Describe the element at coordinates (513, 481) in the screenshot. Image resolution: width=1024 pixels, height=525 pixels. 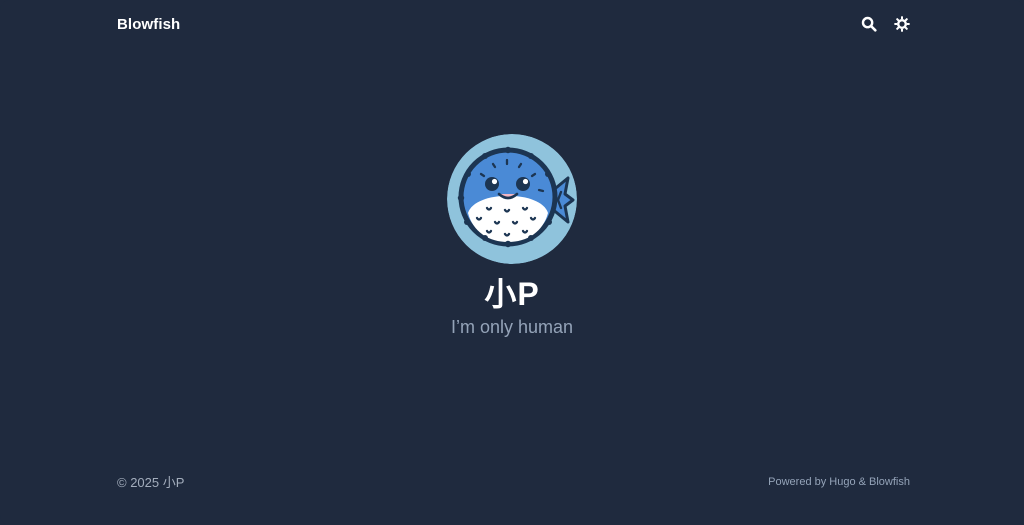
I see `site-footer: © 2025 小P Powered by Hugo & Blowfish` at that location.